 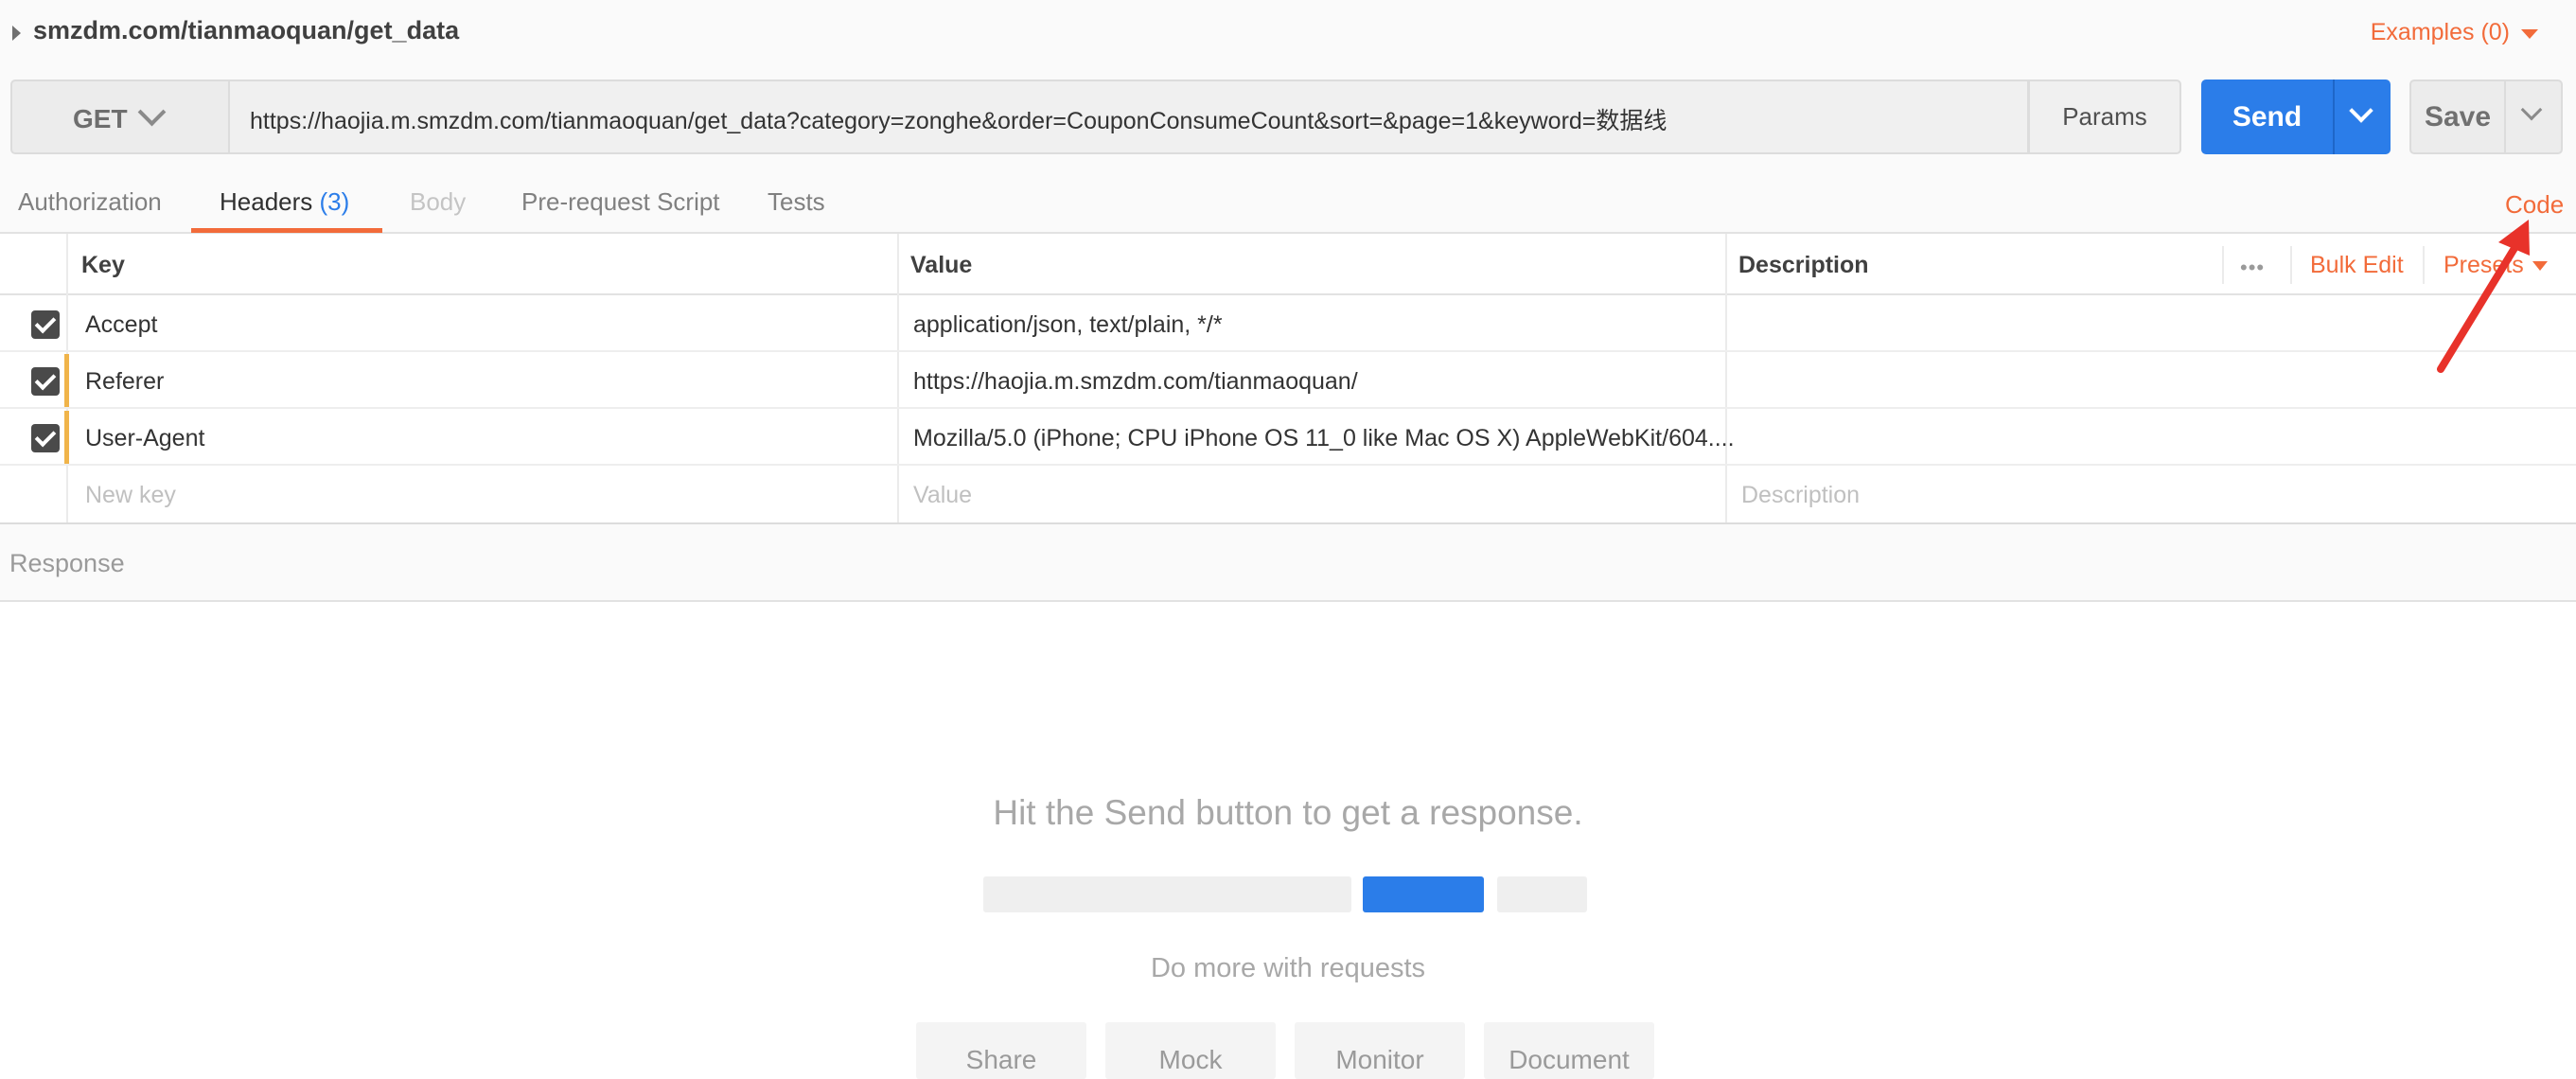 What do you see at coordinates (1800, 495) in the screenshot?
I see `new-description-input: Description` at bounding box center [1800, 495].